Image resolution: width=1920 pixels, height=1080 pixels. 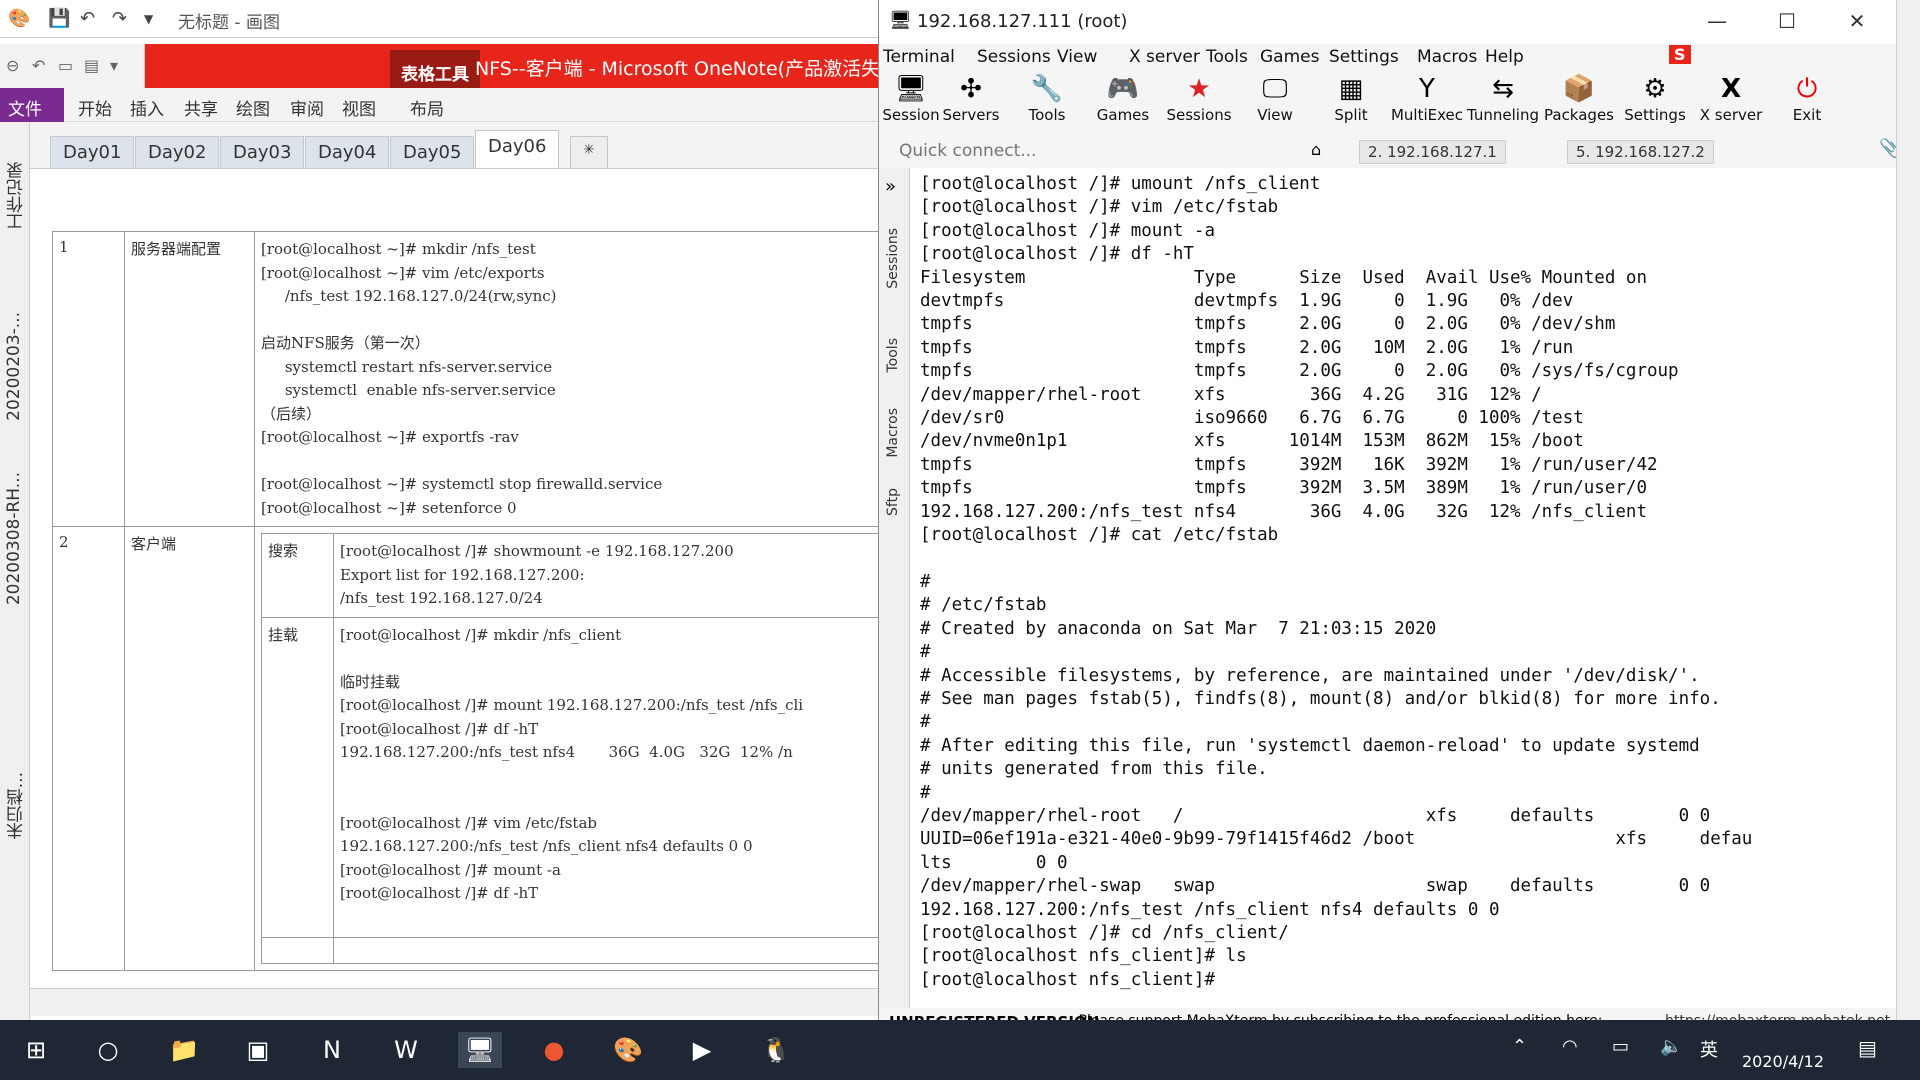 What do you see at coordinates (347, 152) in the screenshot?
I see `section-tab-day04: Day04` at bounding box center [347, 152].